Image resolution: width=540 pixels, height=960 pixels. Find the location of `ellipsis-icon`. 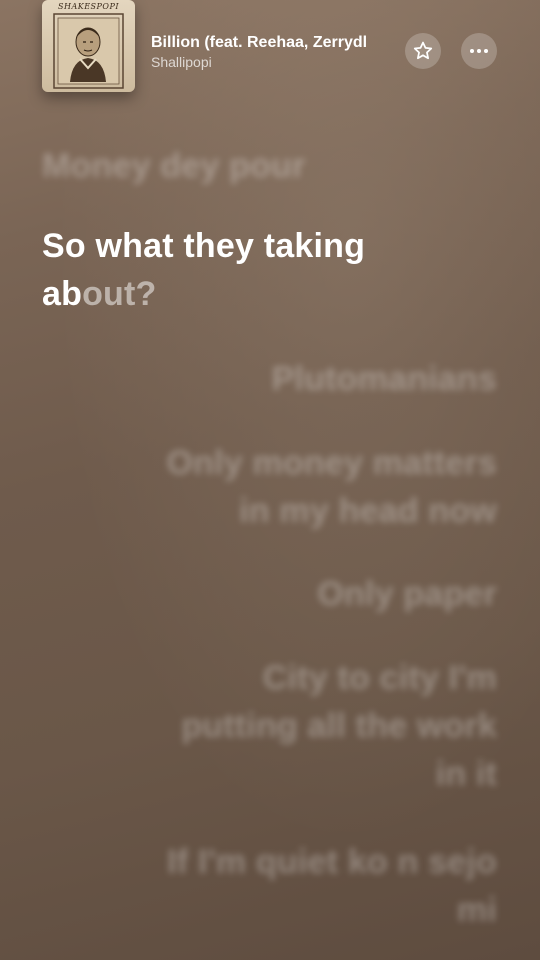

ellipsis-icon is located at coordinates (479, 51).